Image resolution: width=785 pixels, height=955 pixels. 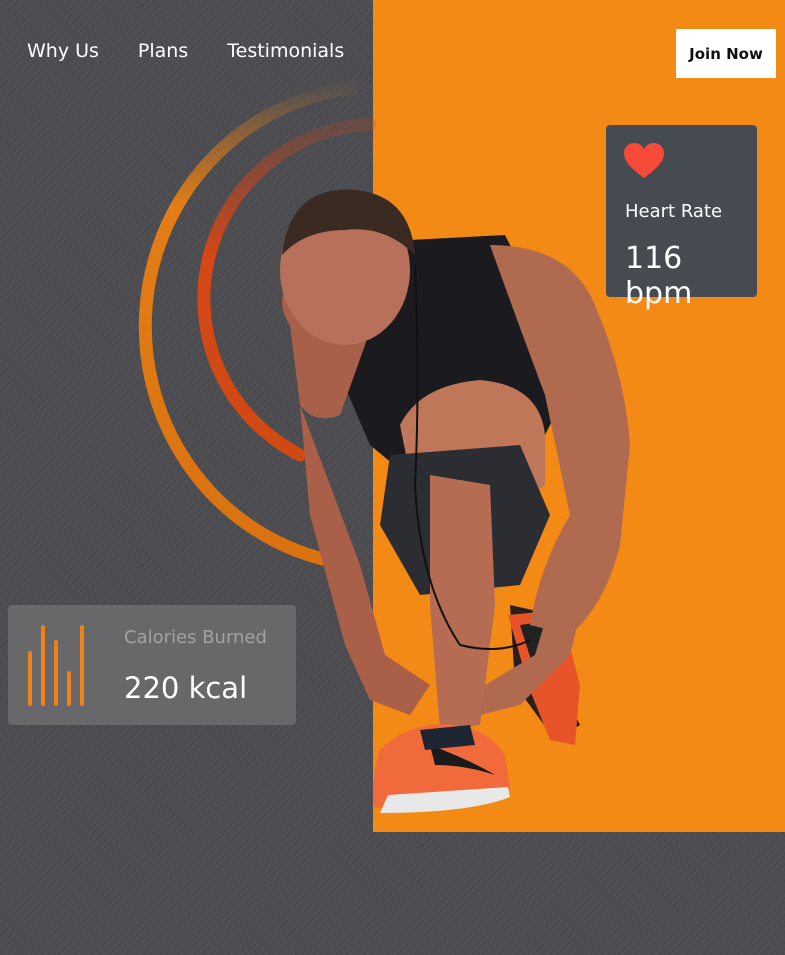 What do you see at coordinates (152, 665) in the screenshot?
I see `calories-card: Calories Burned 220 kcal` at bounding box center [152, 665].